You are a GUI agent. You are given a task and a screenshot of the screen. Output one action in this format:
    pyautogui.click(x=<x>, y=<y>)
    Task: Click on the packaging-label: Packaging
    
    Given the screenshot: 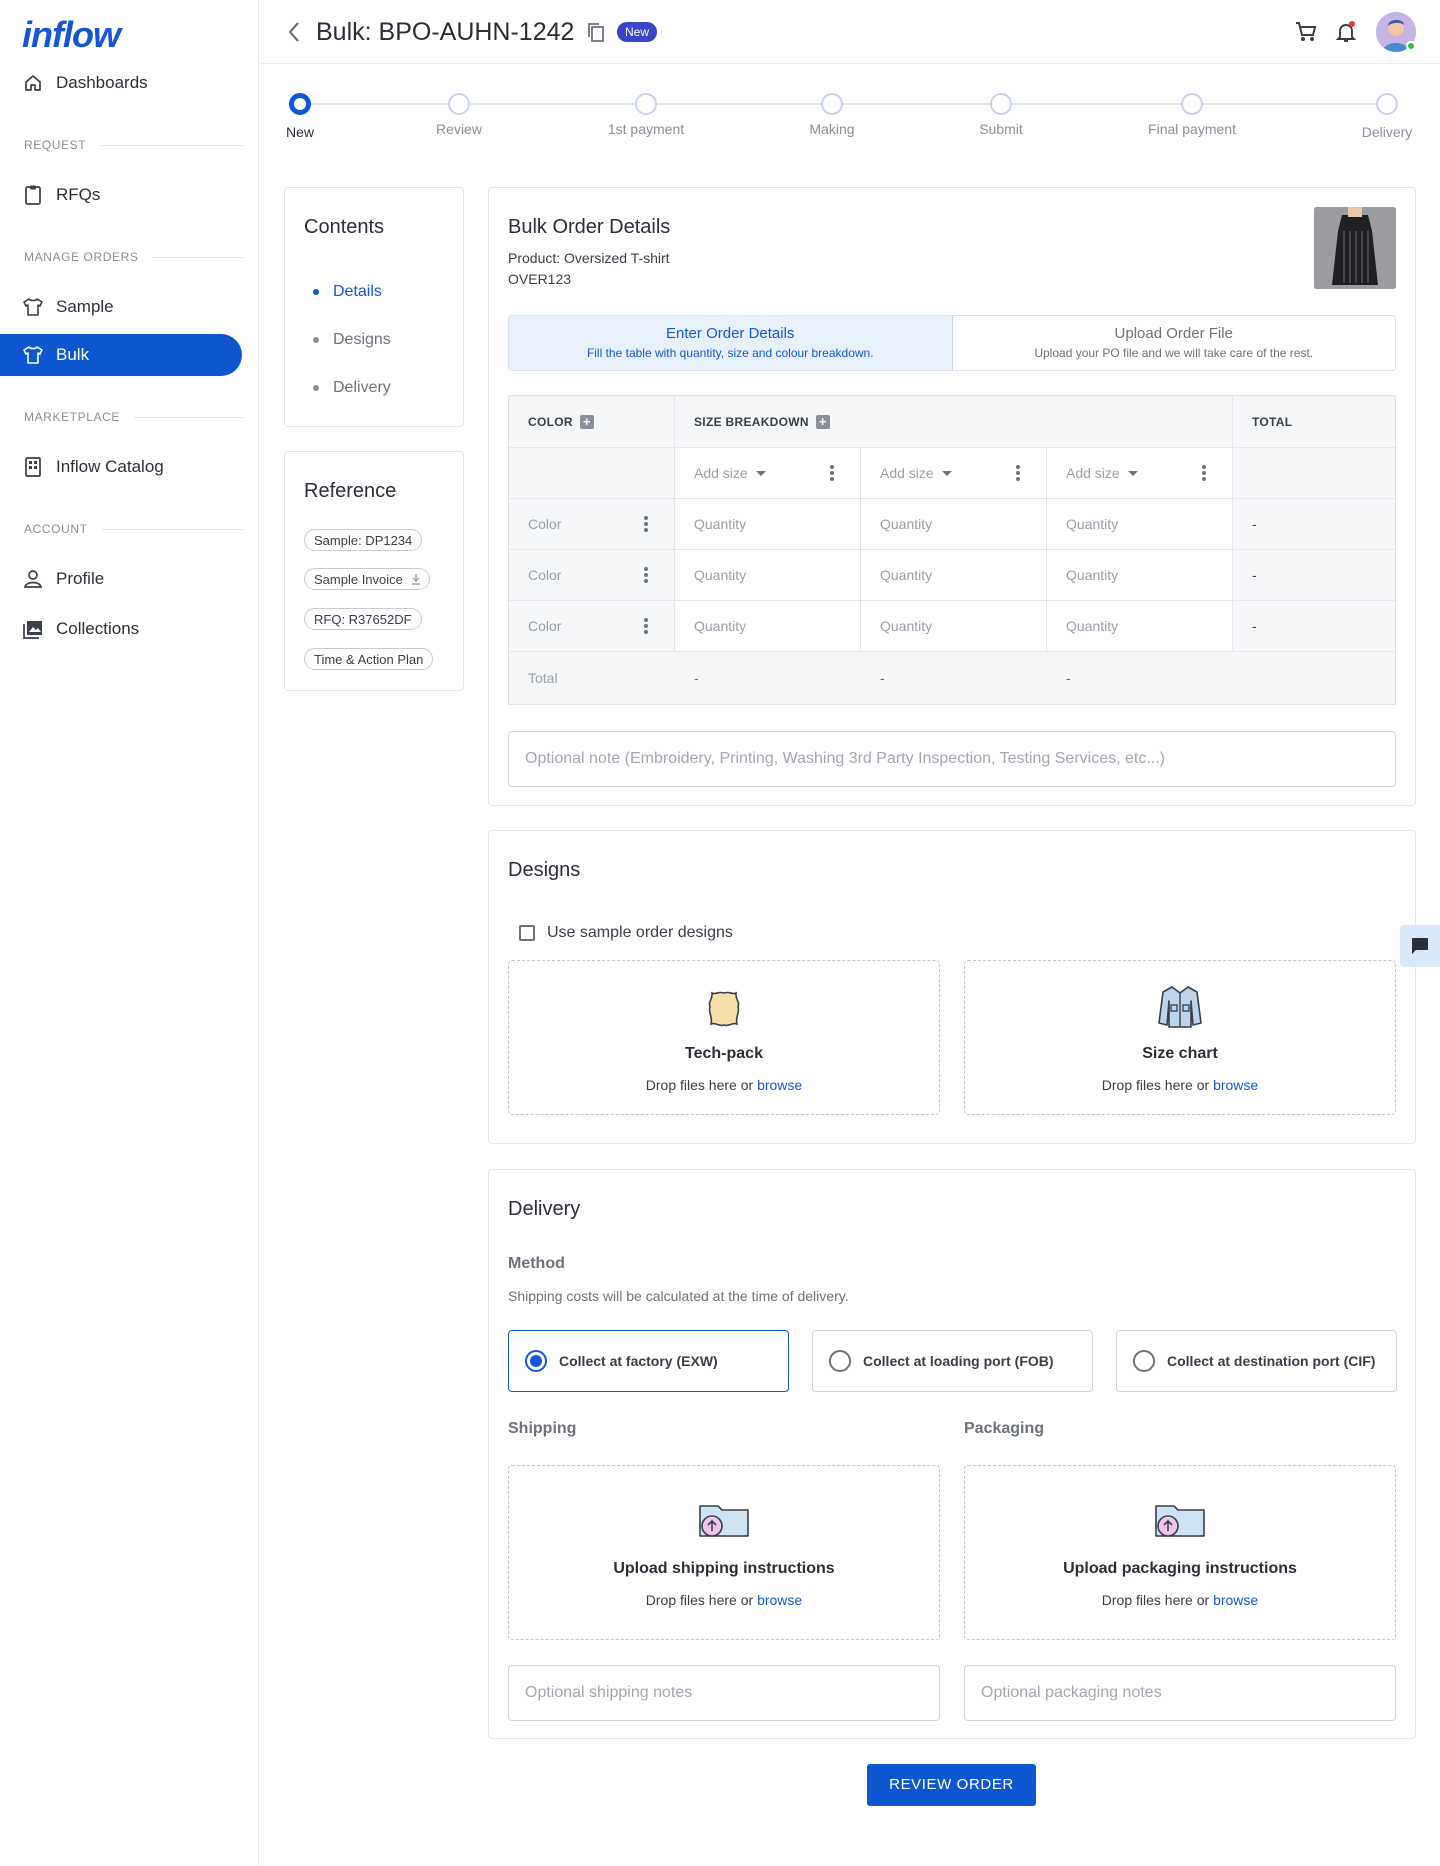 What is the action you would take?
    pyautogui.click(x=1004, y=1428)
    